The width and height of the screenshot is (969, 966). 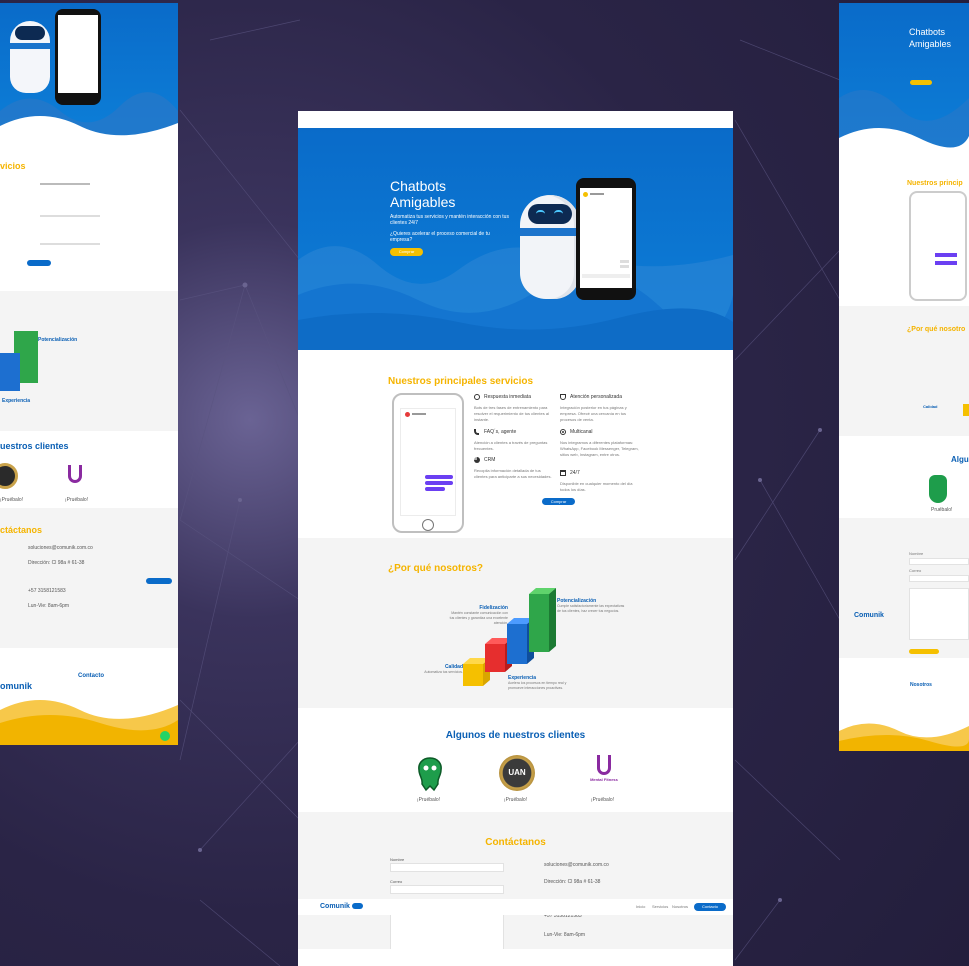 I want to click on mental-fitness-text: Mental Fitness, so click(x=604, y=779).